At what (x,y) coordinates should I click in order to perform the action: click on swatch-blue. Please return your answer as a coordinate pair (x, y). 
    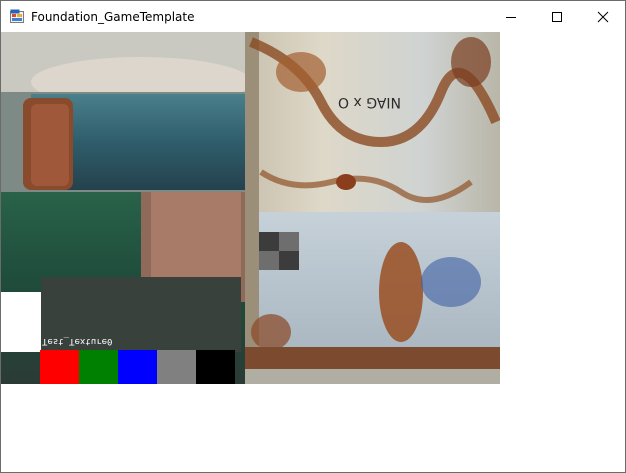
    Looking at the image, I should click on (137, 367).